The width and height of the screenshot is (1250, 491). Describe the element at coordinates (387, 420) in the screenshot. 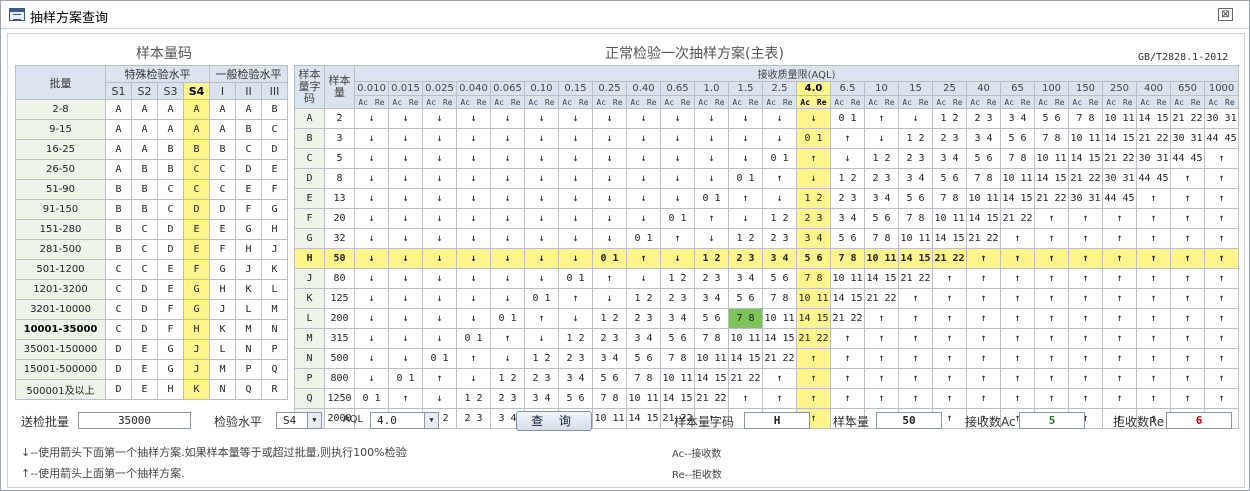

I see `aql-value: 4.0` at that location.